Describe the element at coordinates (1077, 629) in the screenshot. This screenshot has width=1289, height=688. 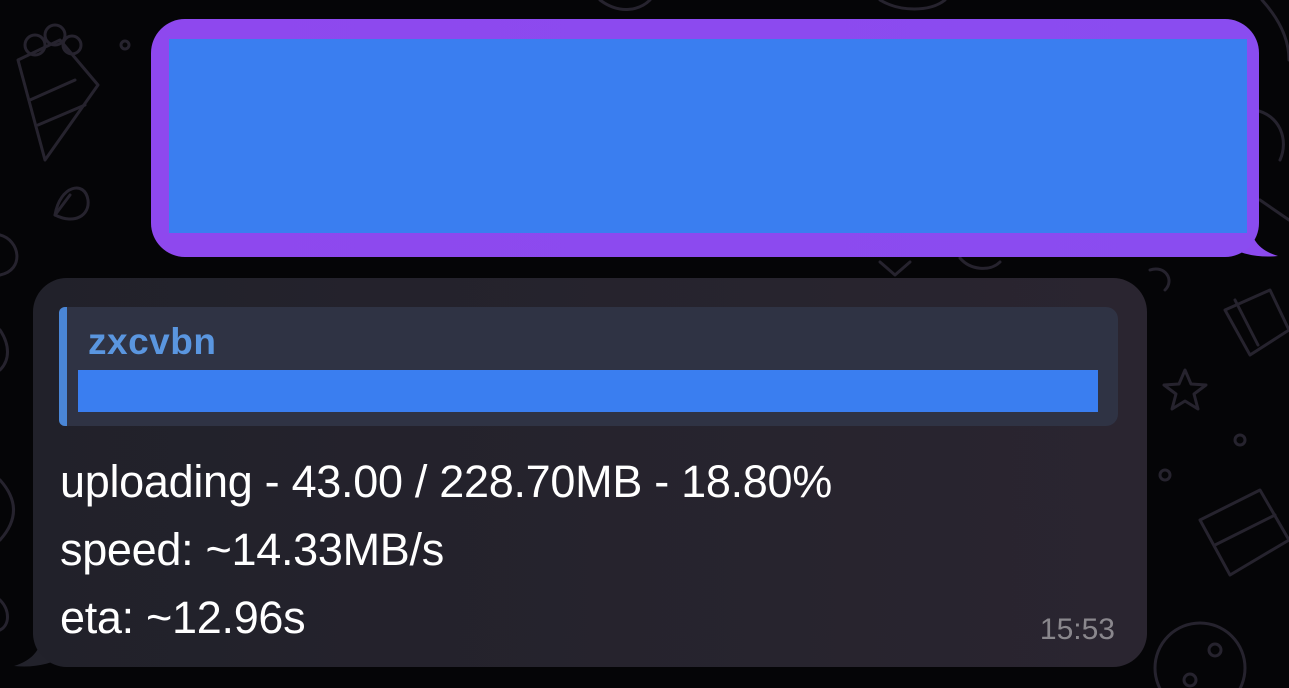
I see `message-timestamp: 15:53` at that location.